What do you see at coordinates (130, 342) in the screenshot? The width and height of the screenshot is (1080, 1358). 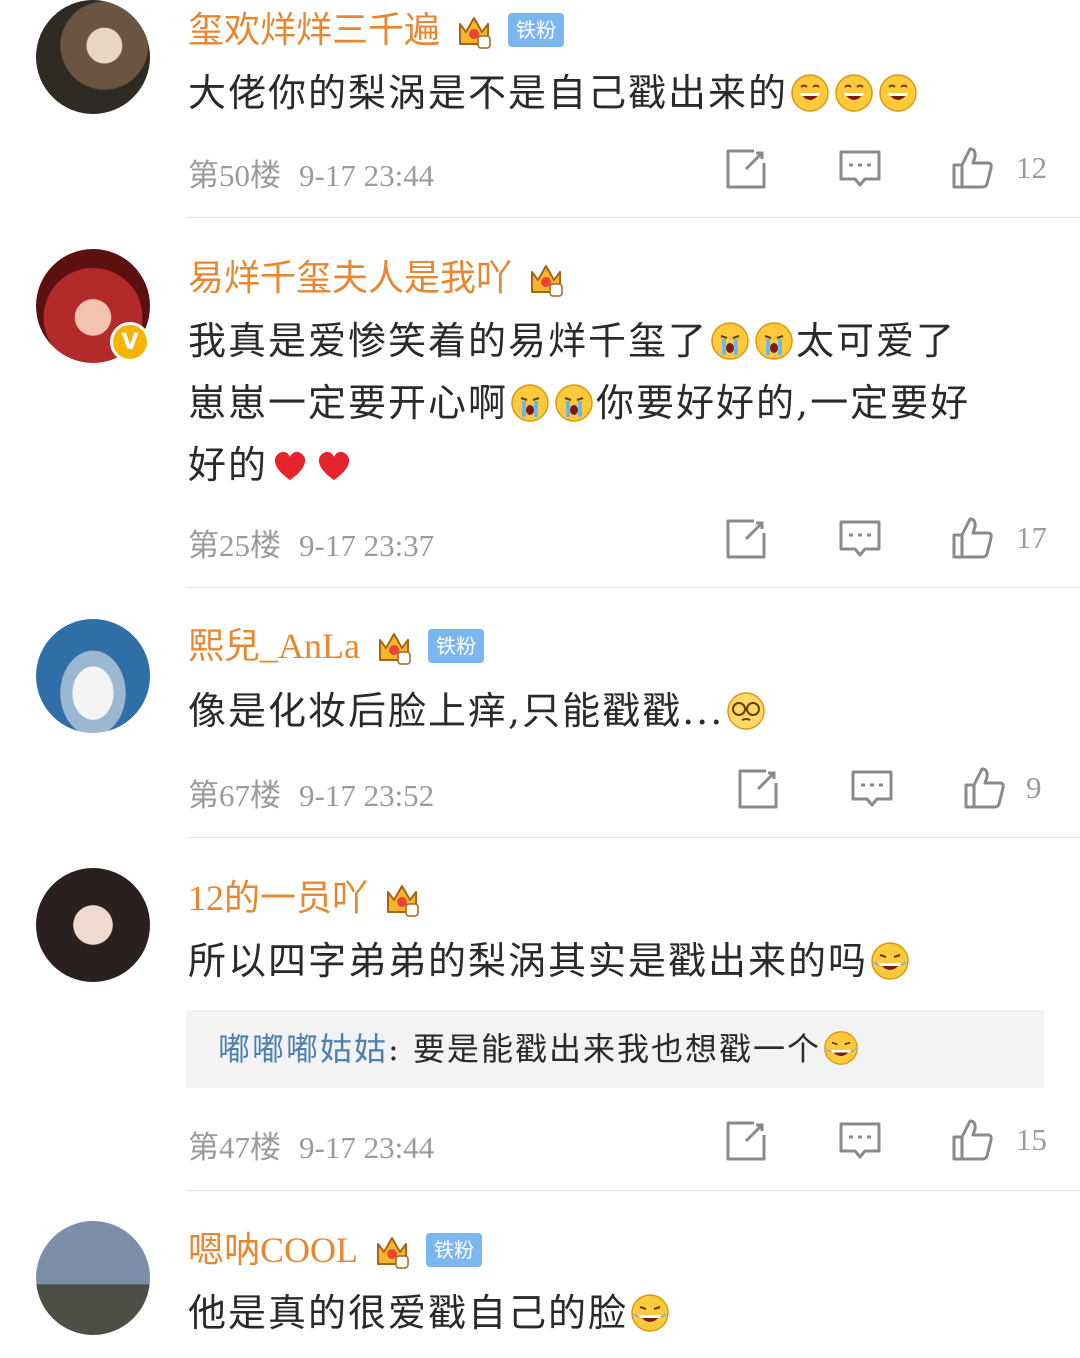 I see `verified-badge-icon: V` at bounding box center [130, 342].